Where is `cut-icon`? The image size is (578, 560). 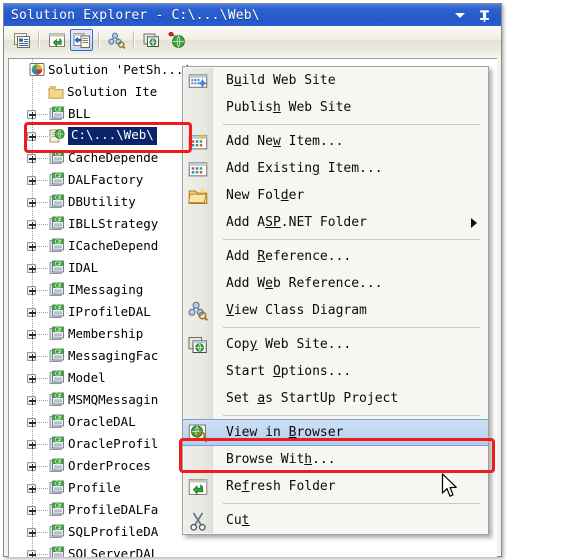
cut-icon is located at coordinates (198, 521).